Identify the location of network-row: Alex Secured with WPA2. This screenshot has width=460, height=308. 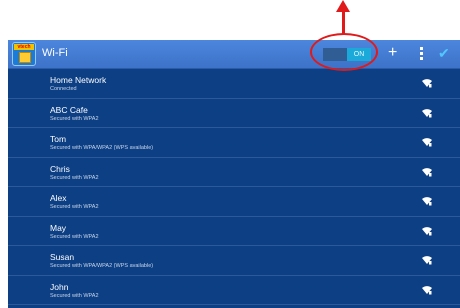
(234, 202).